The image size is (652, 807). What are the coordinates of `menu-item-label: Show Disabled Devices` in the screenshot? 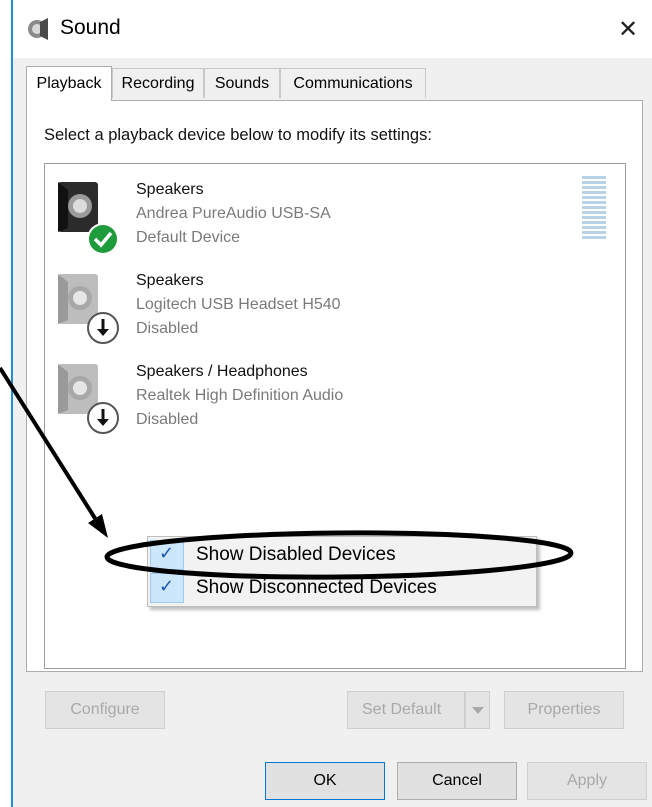 It's located at (296, 554).